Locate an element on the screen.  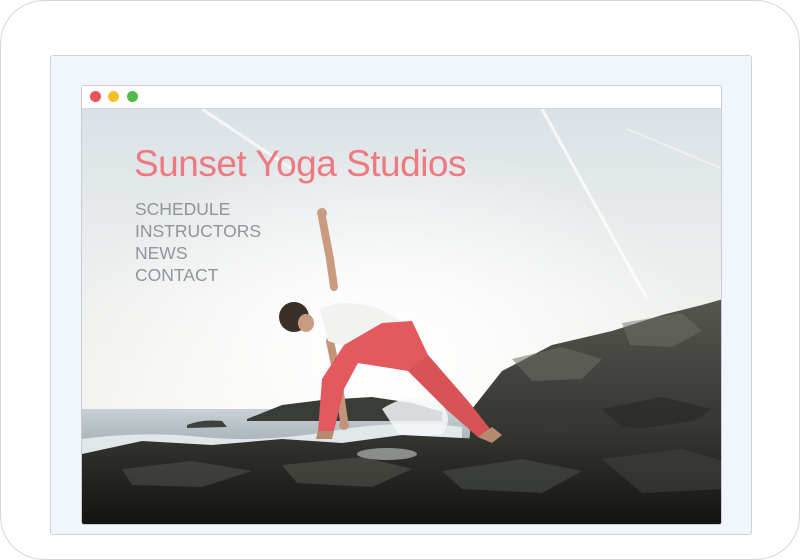
nav-link-instructors: INSTRUCTORS is located at coordinates (198, 231).